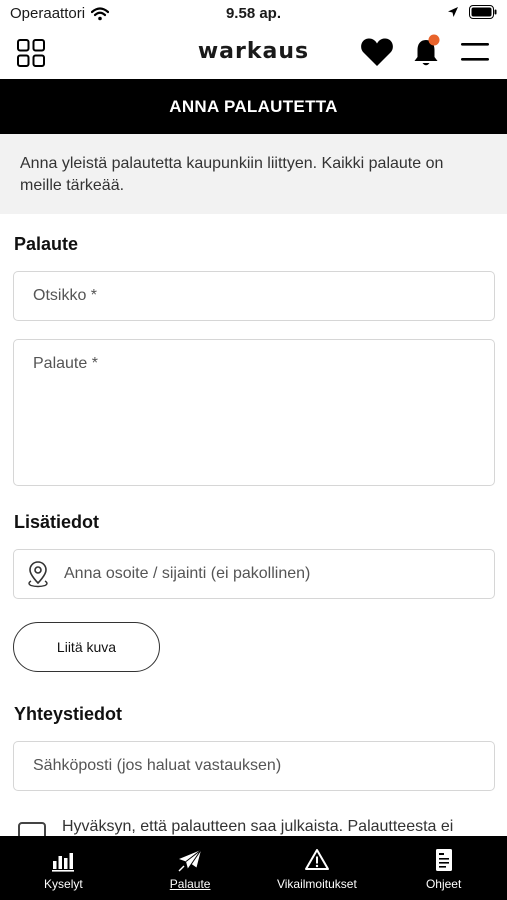 The image size is (507, 900). I want to click on document-icon, so click(443, 860).